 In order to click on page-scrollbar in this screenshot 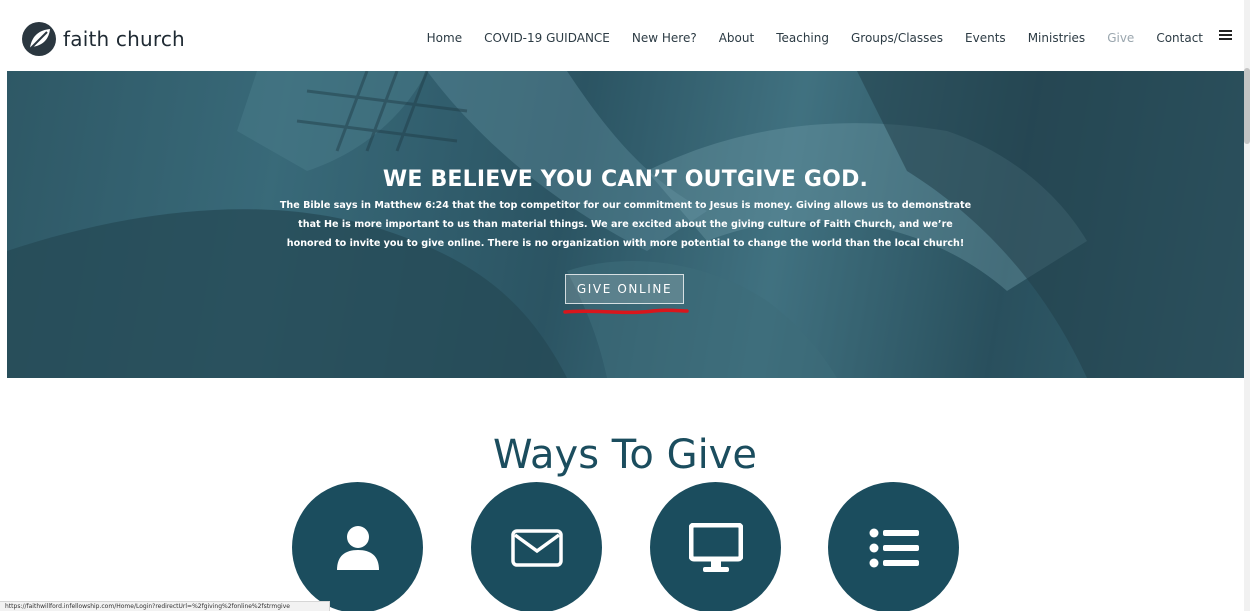, I will do `click(1247, 305)`.